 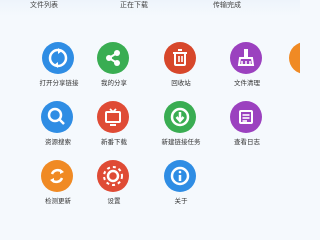 I want to click on grid-item-label: 设置, so click(x=114, y=201).